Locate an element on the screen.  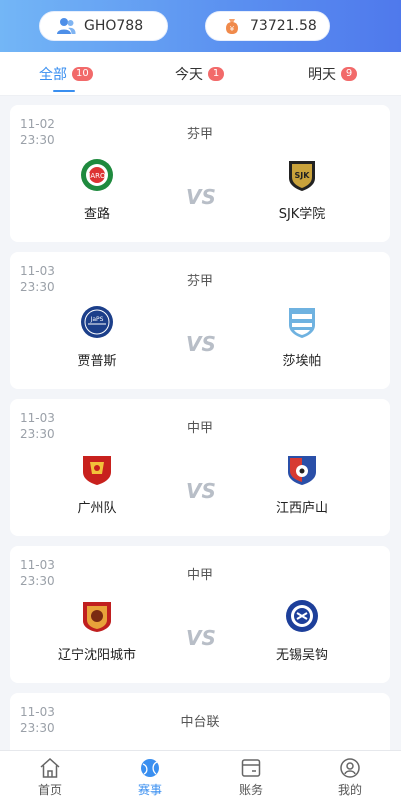
user-pill: GHO788 is located at coordinates (103, 26).